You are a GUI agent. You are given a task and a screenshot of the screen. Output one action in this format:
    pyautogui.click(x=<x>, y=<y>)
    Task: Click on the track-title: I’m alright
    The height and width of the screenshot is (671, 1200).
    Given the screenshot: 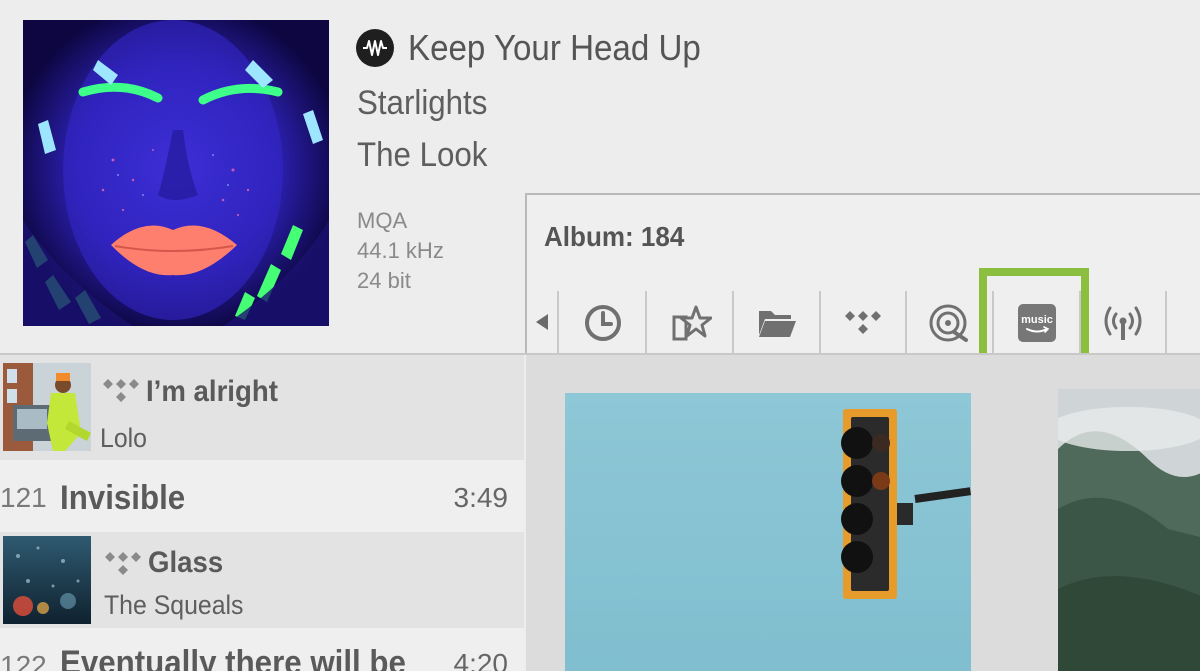 What is the action you would take?
    pyautogui.click(x=212, y=391)
    